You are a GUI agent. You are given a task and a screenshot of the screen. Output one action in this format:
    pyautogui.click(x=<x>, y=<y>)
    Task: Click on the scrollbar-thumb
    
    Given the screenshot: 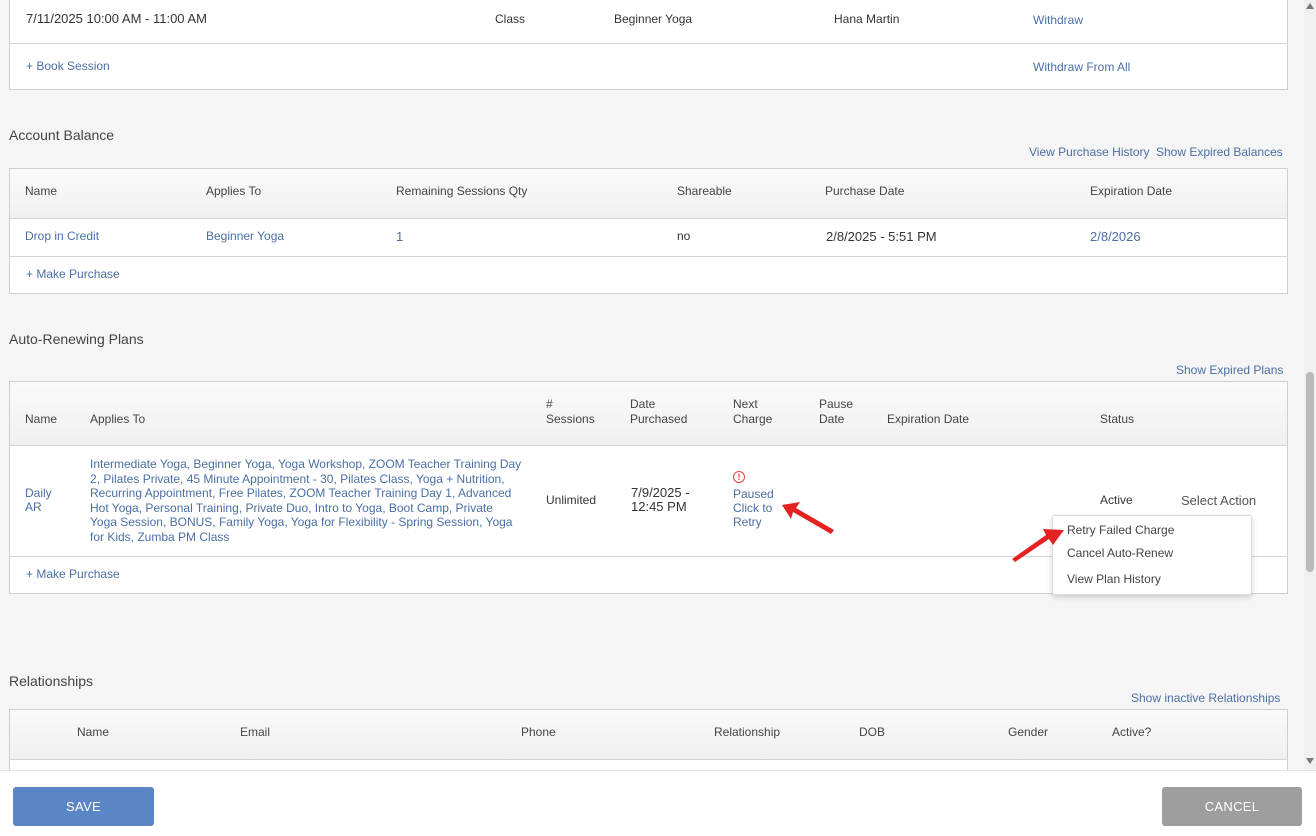 What is the action you would take?
    pyautogui.click(x=1310, y=472)
    